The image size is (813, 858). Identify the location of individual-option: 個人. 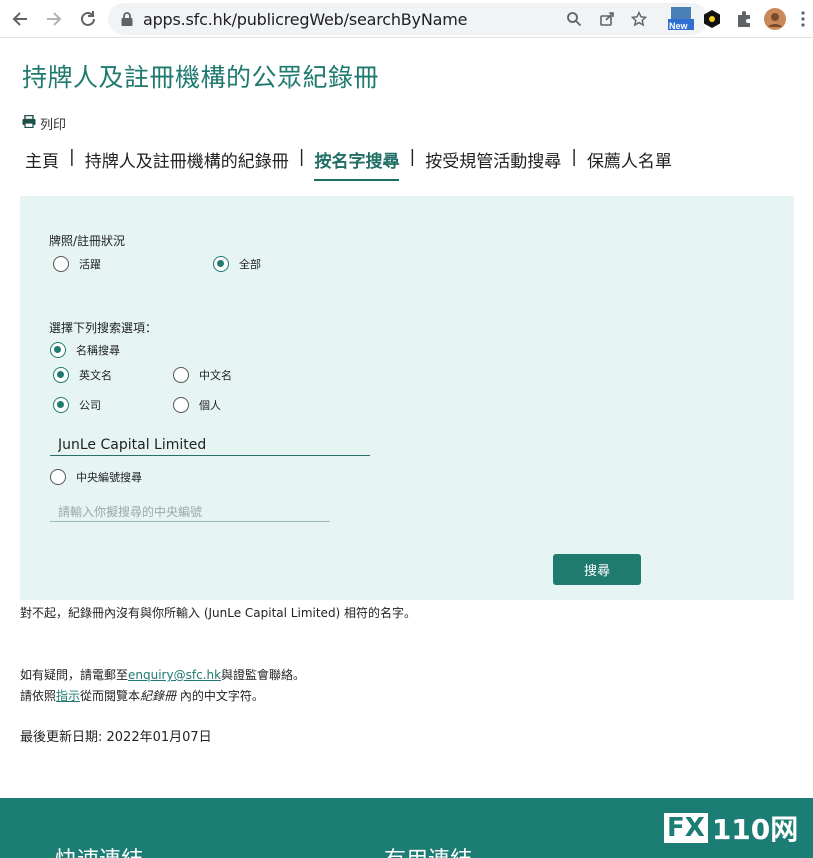
(197, 405).